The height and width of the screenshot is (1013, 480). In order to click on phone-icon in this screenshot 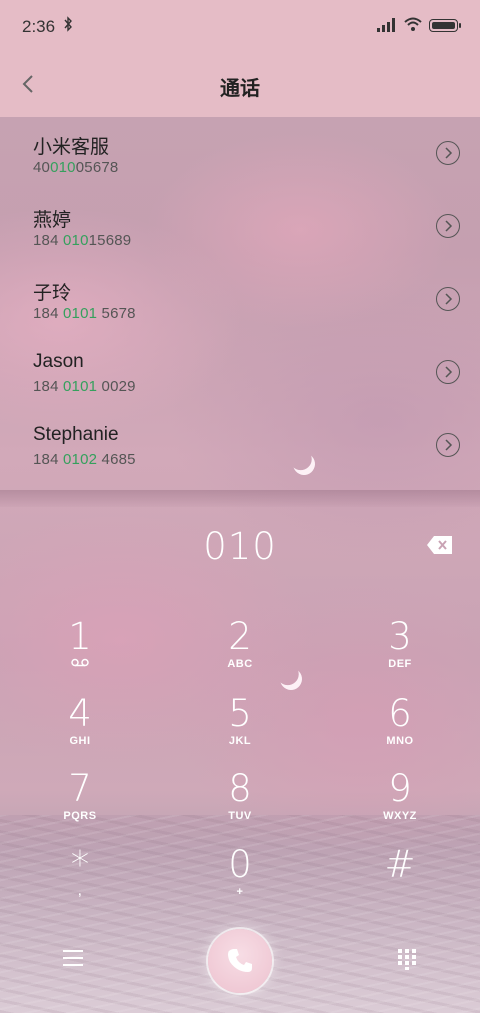, I will do `click(240, 960)`.